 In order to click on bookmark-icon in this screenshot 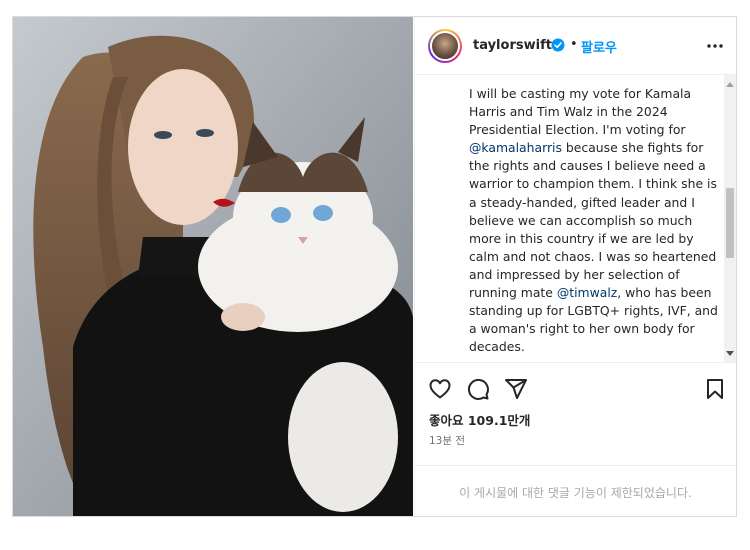, I will do `click(715, 389)`.